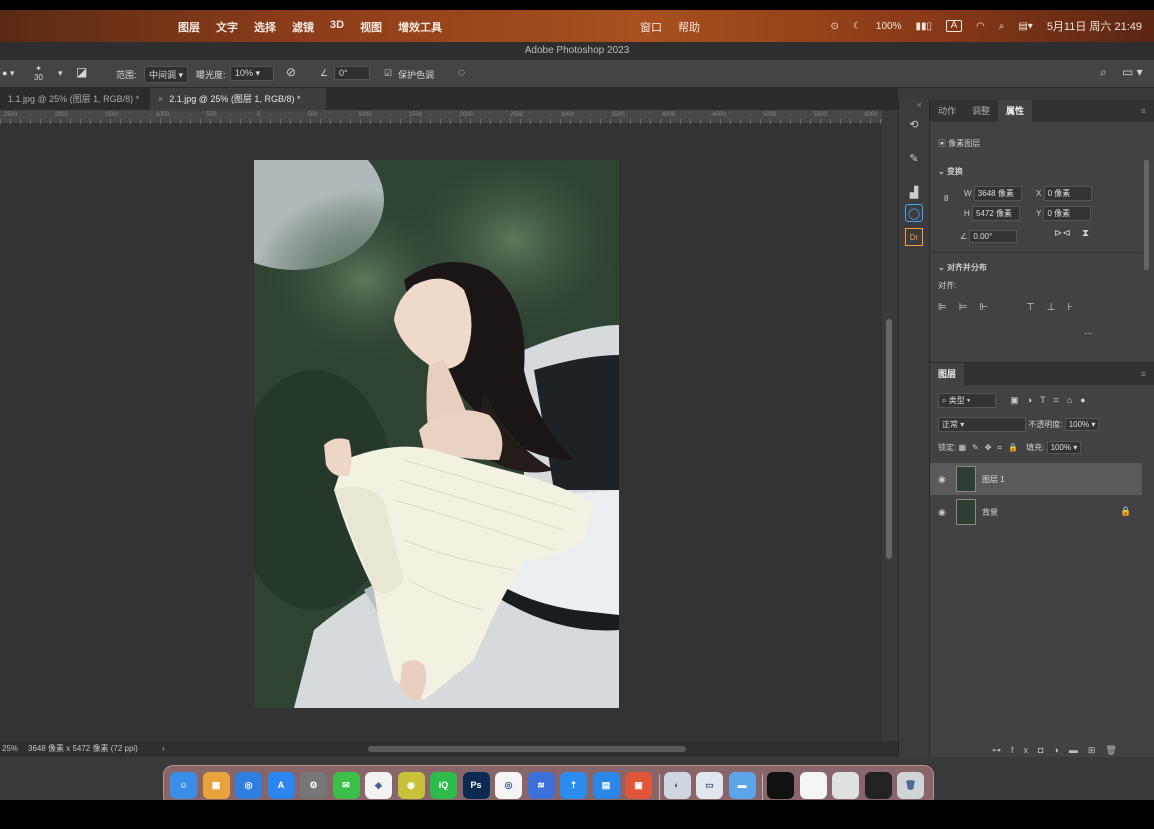 The width and height of the screenshot is (1154, 829). What do you see at coordinates (420, 27) in the screenshot?
I see `menu-plugins: 增效工具` at bounding box center [420, 27].